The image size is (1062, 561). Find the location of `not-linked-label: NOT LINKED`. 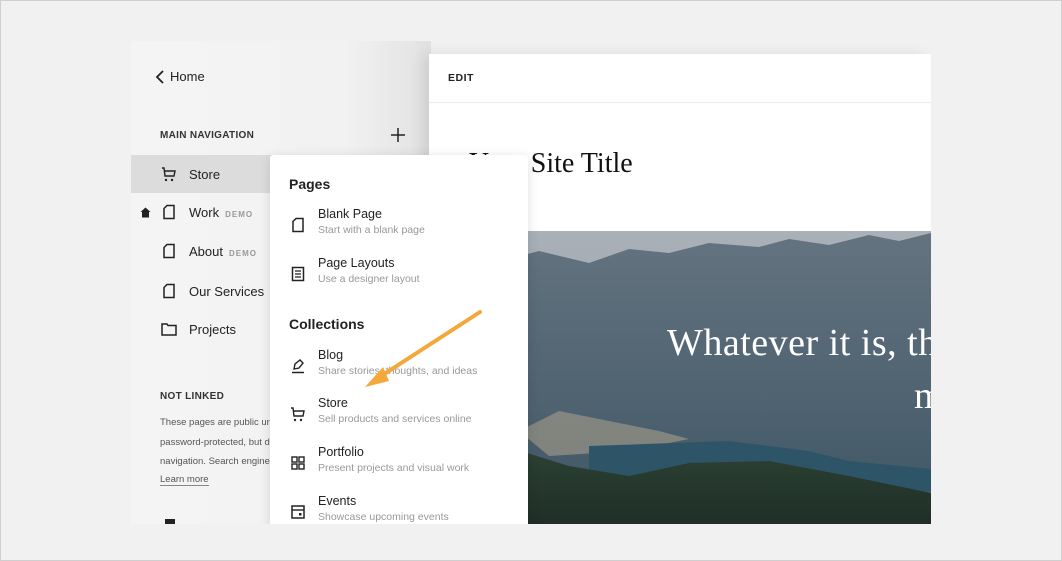

not-linked-label: NOT LINKED is located at coordinates (192, 396).